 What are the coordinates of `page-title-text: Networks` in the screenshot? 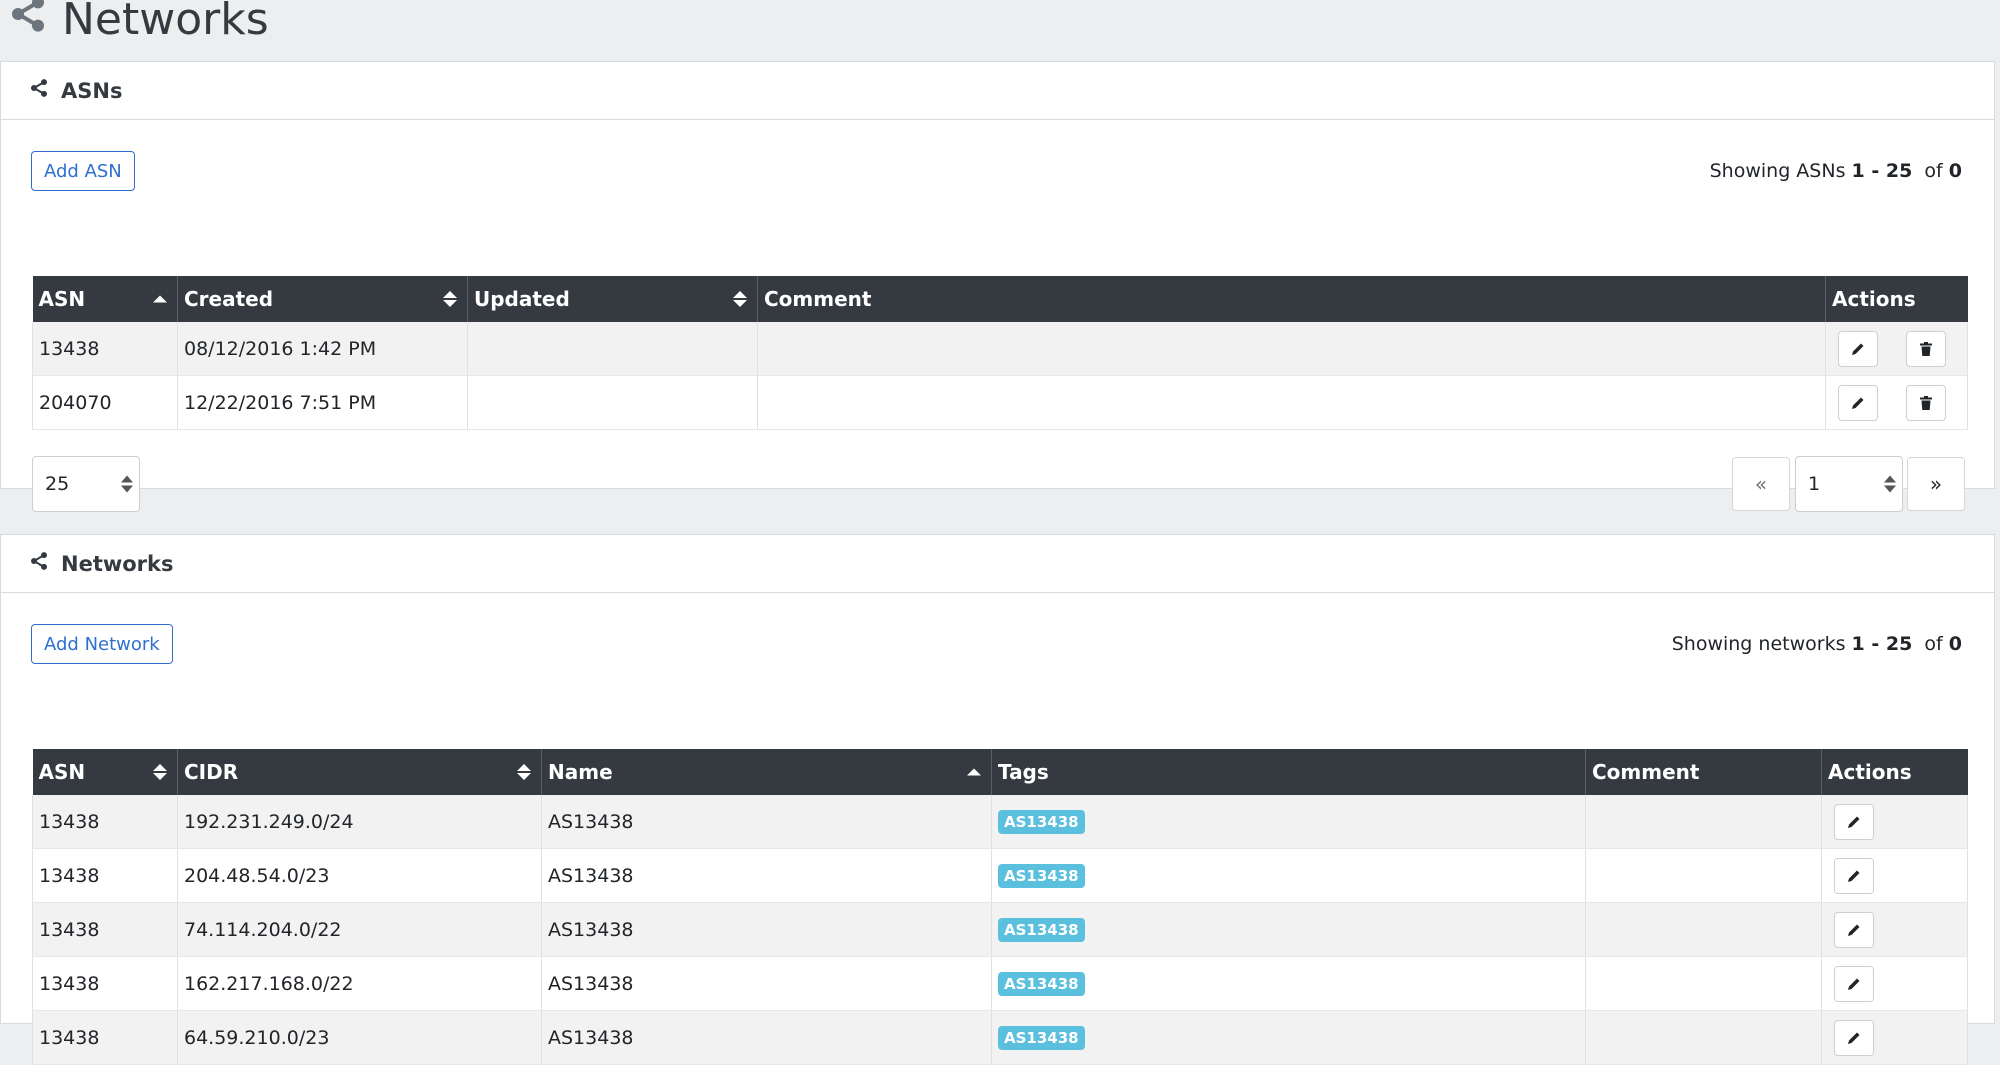 It's located at (165, 22).